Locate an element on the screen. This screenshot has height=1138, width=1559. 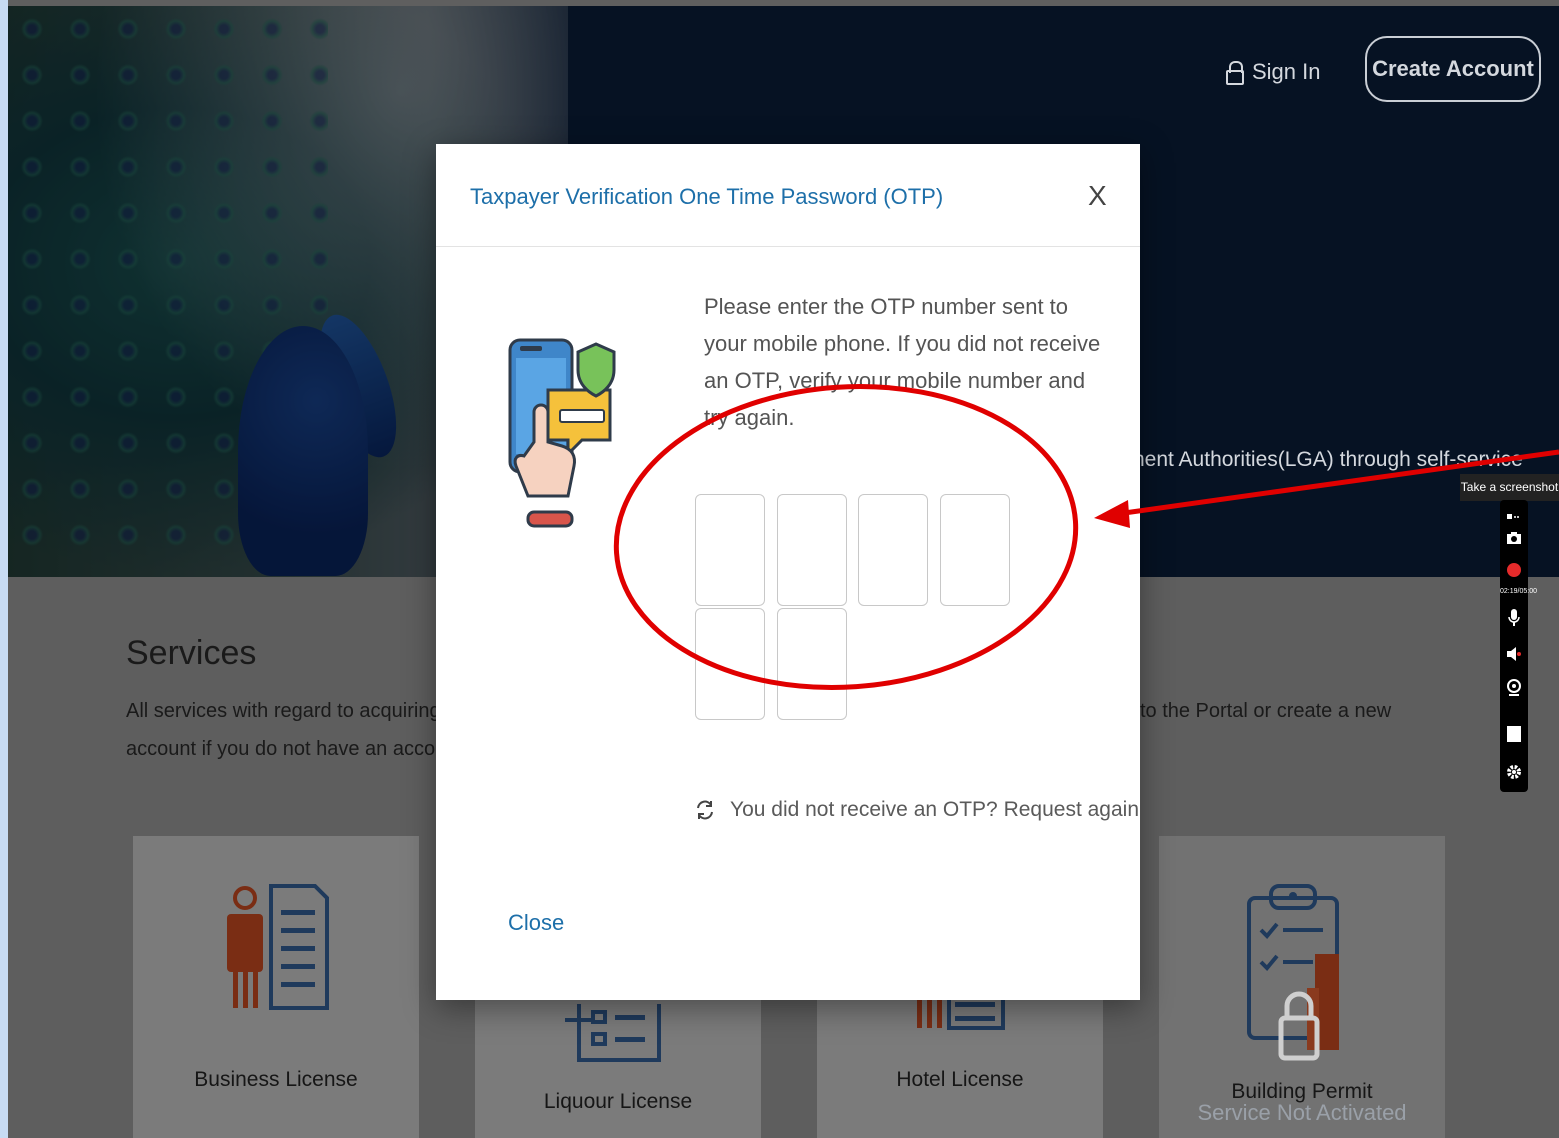
service-card-label: Business License is located at coordinates (276, 1079).